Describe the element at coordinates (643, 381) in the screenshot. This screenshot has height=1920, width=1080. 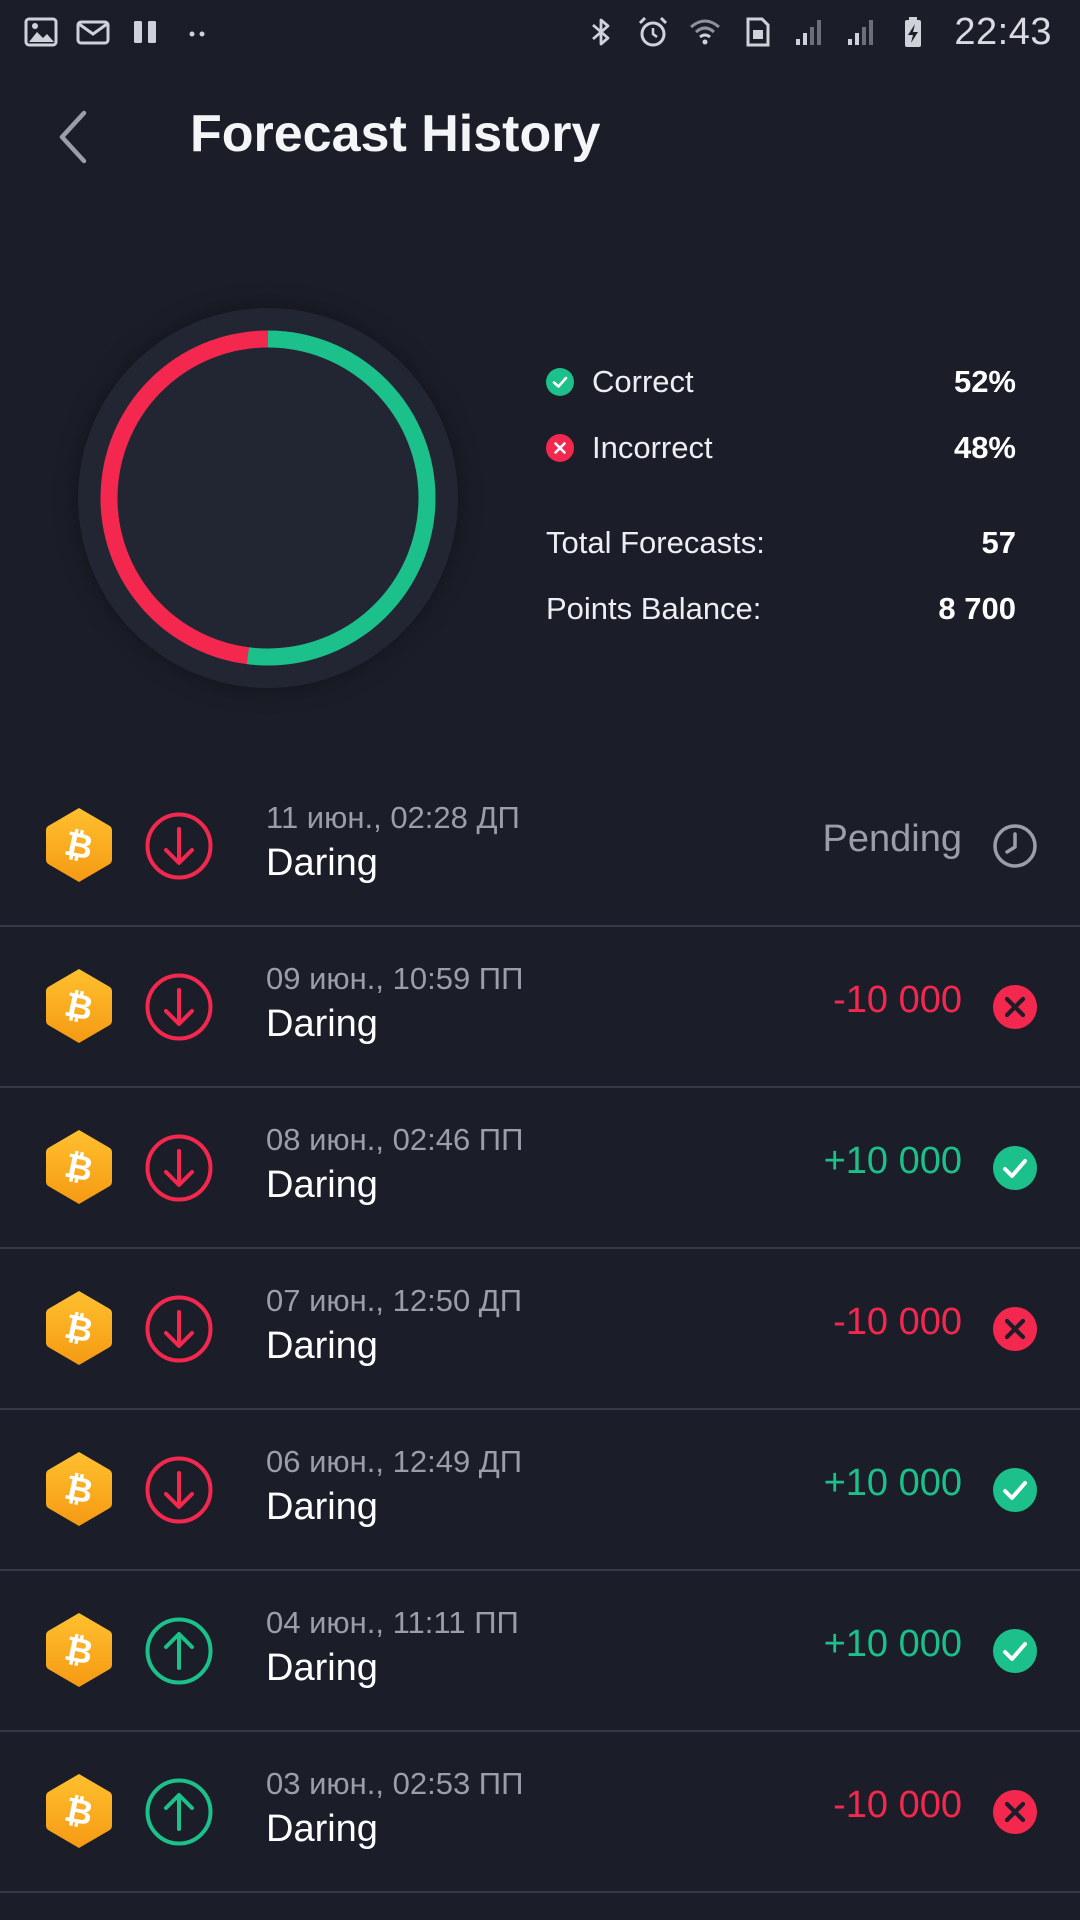
I see `correct-label: Correct` at that location.